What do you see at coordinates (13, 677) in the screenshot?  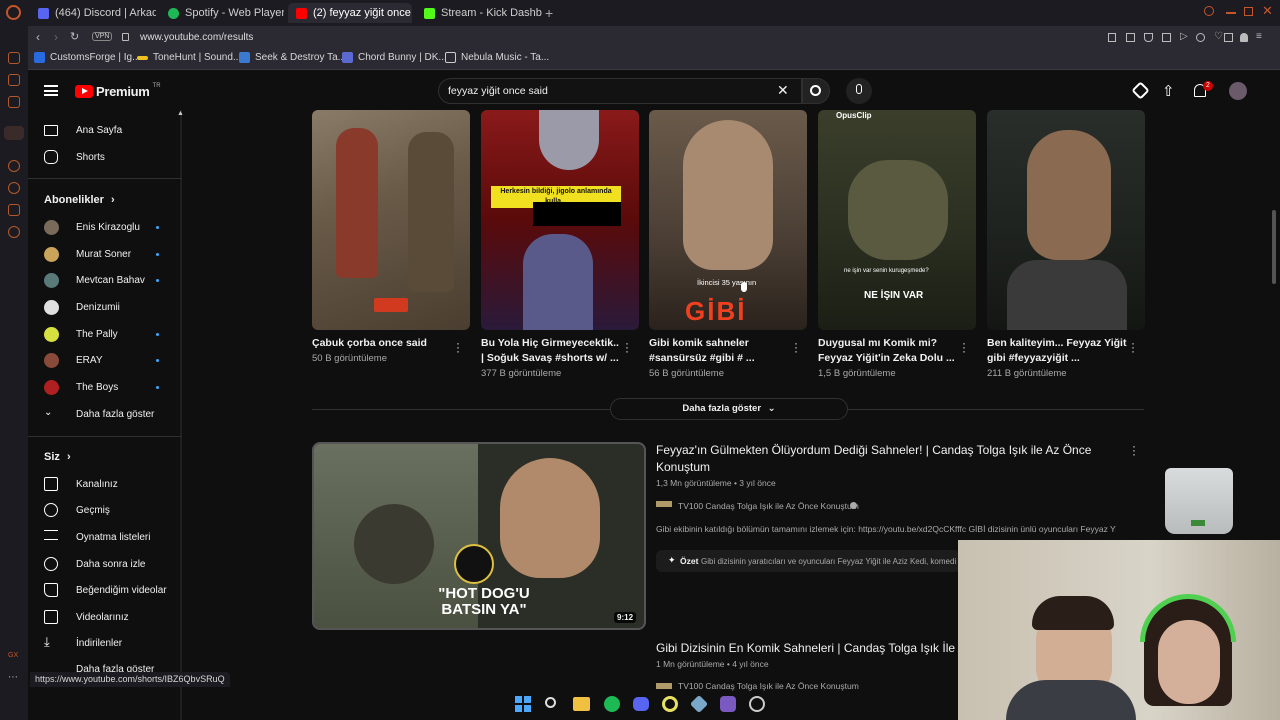 I see `sidebar-more-icon: ⋯` at bounding box center [13, 677].